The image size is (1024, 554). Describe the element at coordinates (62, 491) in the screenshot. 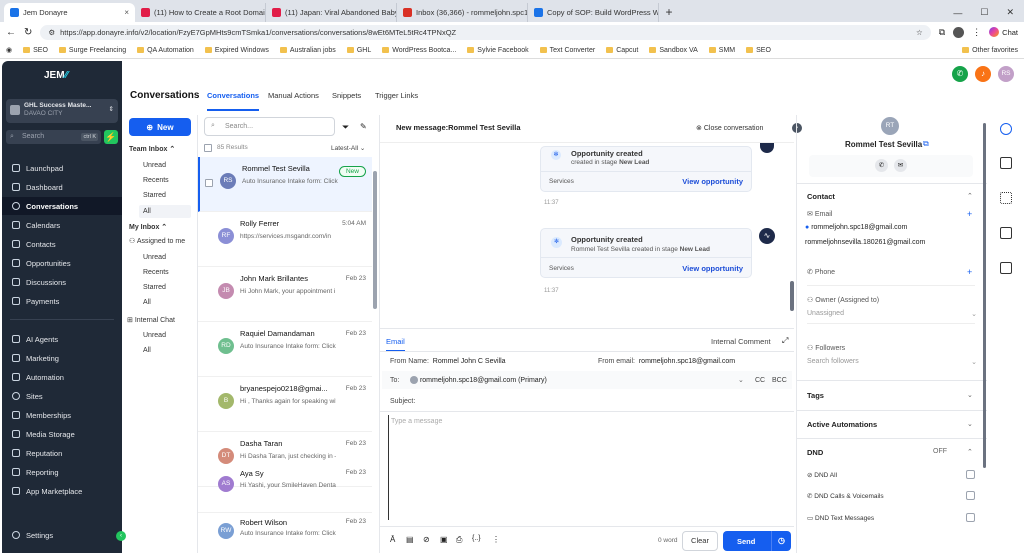

I see `sidebar-item-app-marketplace: App Marketplace` at that location.